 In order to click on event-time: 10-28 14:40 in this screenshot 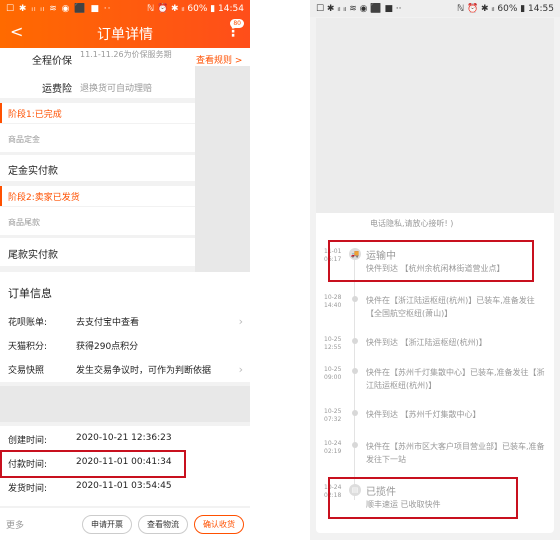, I will do `click(333, 301)`.